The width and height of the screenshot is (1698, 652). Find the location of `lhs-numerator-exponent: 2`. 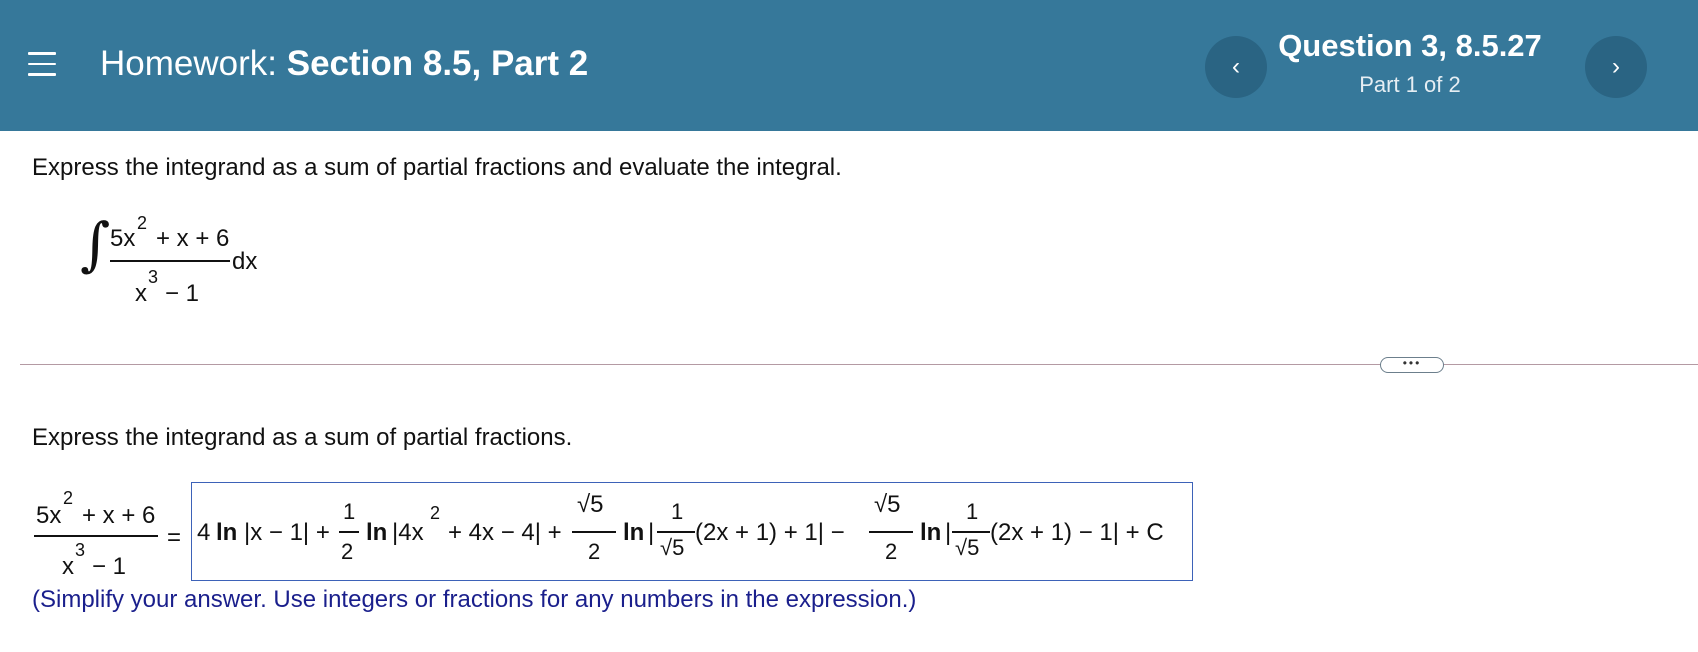

lhs-numerator-exponent: 2 is located at coordinates (68, 498).